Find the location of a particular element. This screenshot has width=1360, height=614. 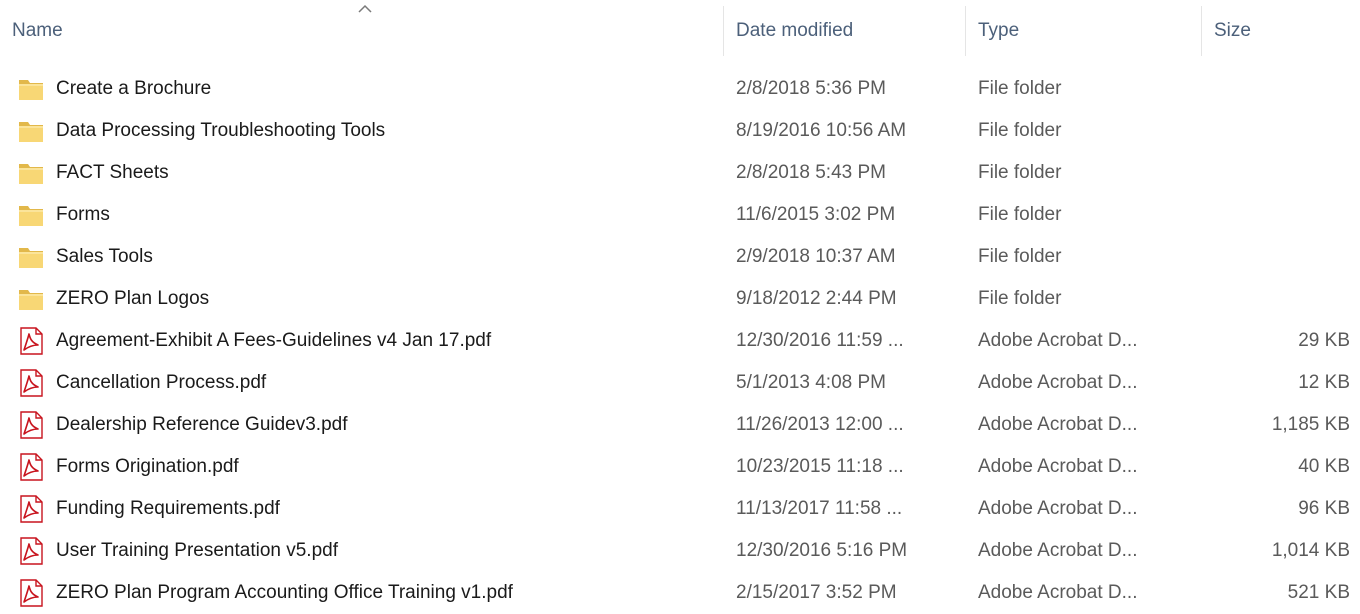

file-name: User Training Presentation v5.pdf is located at coordinates (197, 550).